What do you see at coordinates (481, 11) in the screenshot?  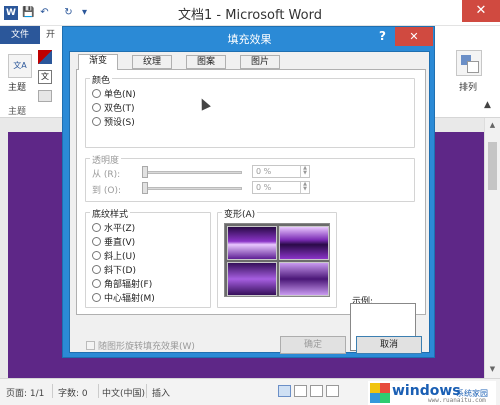 I see `window-close-button: ✕` at bounding box center [481, 11].